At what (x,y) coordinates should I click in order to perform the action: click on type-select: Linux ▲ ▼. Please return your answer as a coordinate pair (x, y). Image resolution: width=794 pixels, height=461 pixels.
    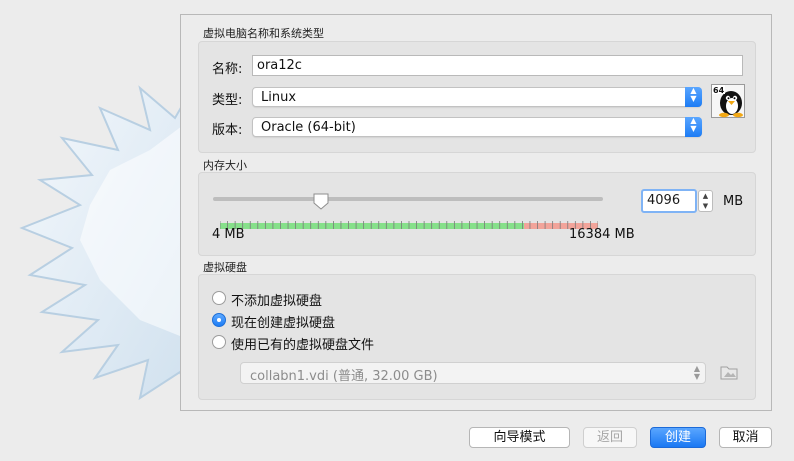
    Looking at the image, I should click on (477, 97).